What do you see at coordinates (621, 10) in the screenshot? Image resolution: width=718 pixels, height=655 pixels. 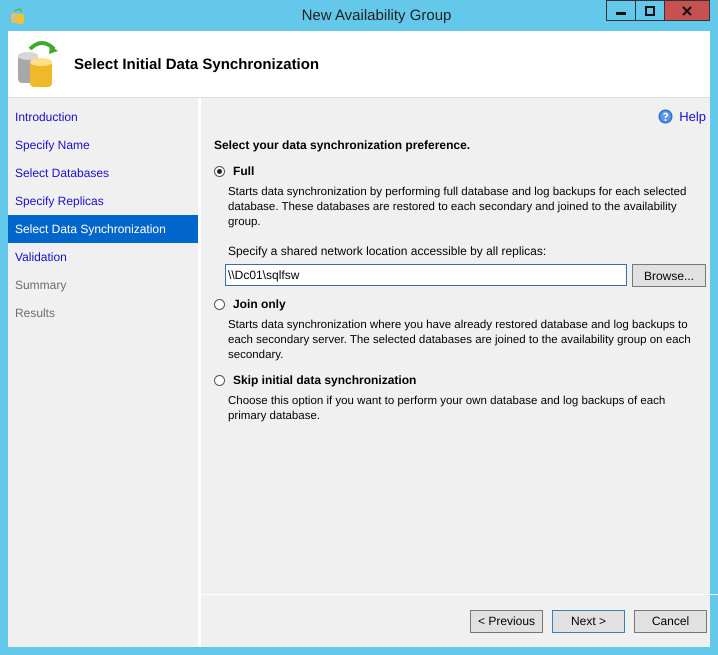 I see `minimize-button` at bounding box center [621, 10].